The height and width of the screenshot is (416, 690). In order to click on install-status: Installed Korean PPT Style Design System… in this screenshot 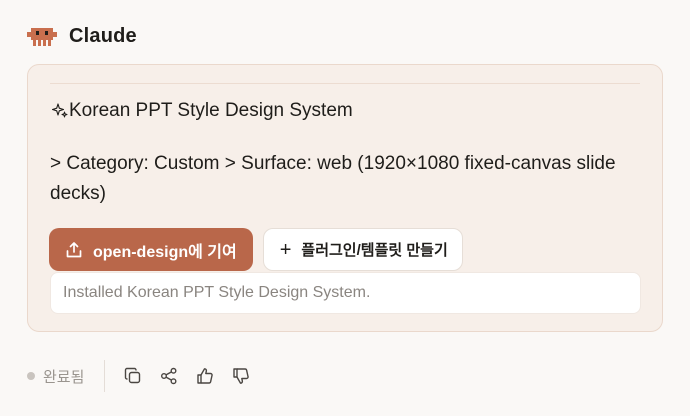, I will do `click(345, 293)`.